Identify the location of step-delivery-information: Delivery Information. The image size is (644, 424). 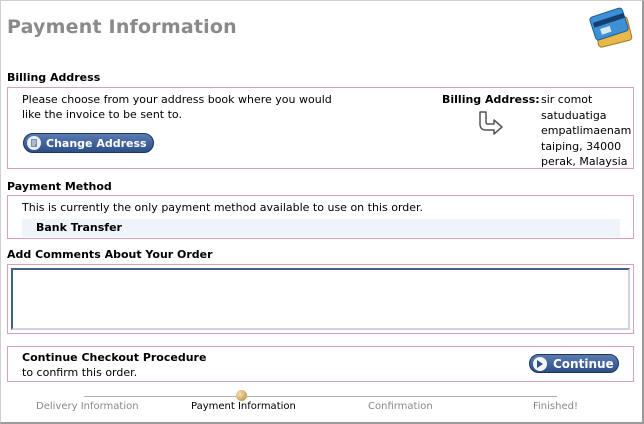
(87, 406).